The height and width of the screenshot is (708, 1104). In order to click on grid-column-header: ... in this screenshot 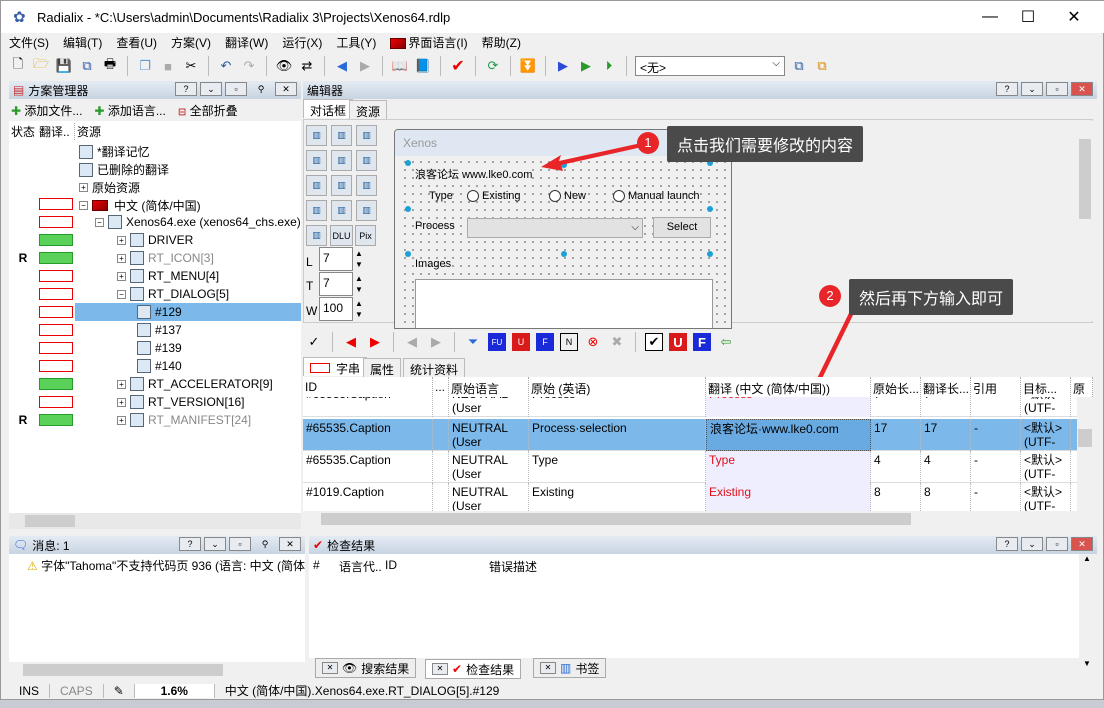, I will do `click(441, 387)`.